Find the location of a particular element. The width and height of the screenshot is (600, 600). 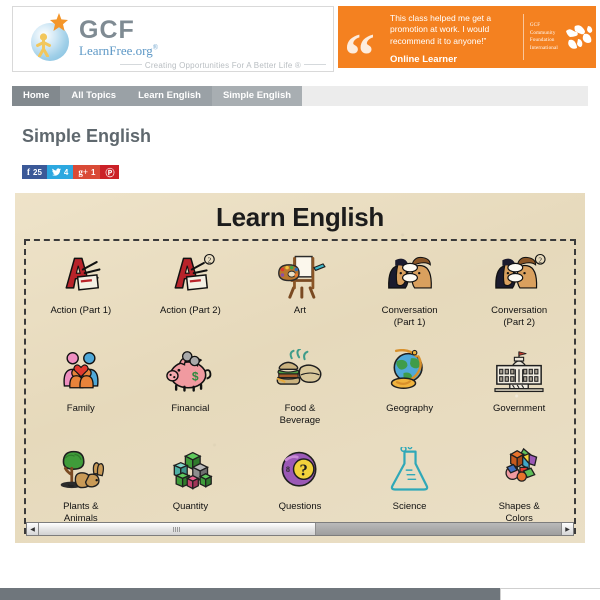

tile-label: Government is located at coordinates (519, 408).